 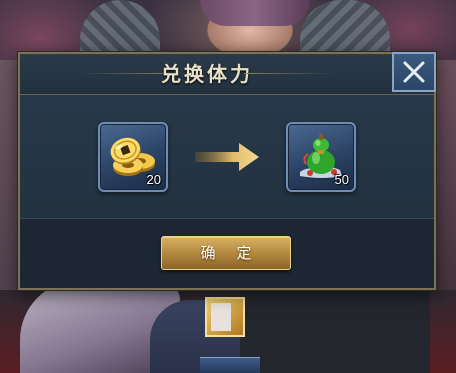 I want to click on close-button, so click(x=414, y=72).